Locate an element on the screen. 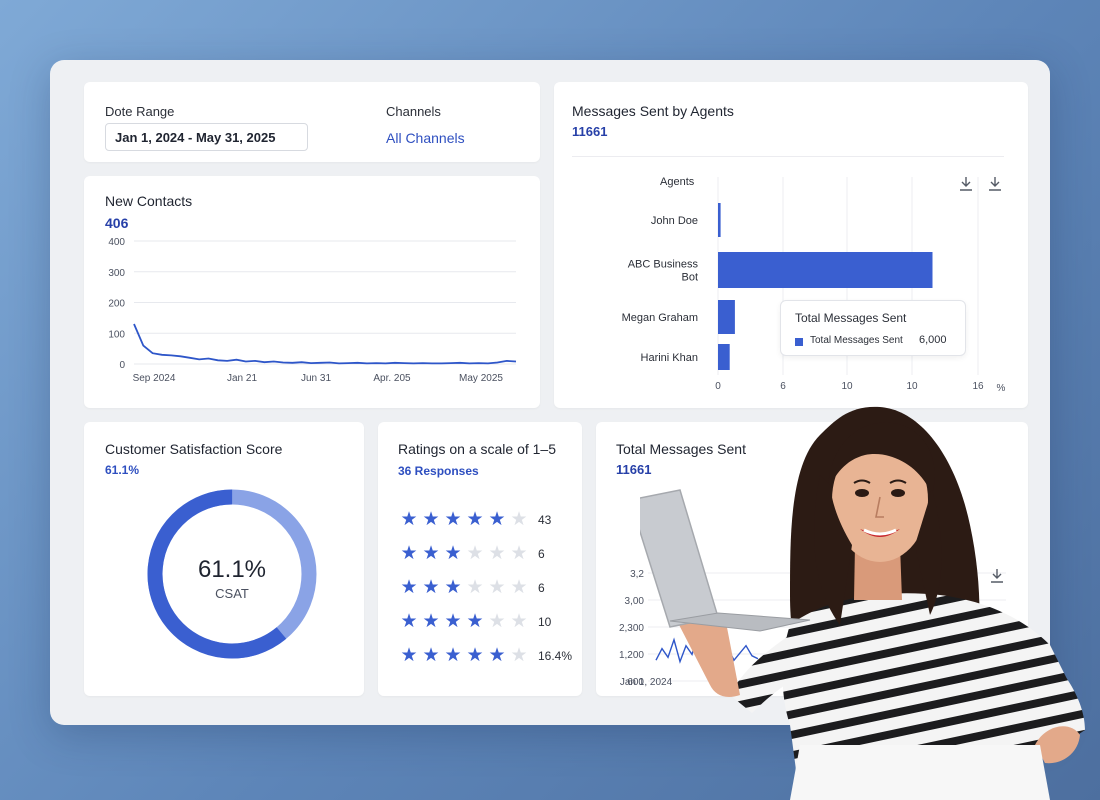 The height and width of the screenshot is (800, 1100). rating-count: 43 is located at coordinates (545, 520).